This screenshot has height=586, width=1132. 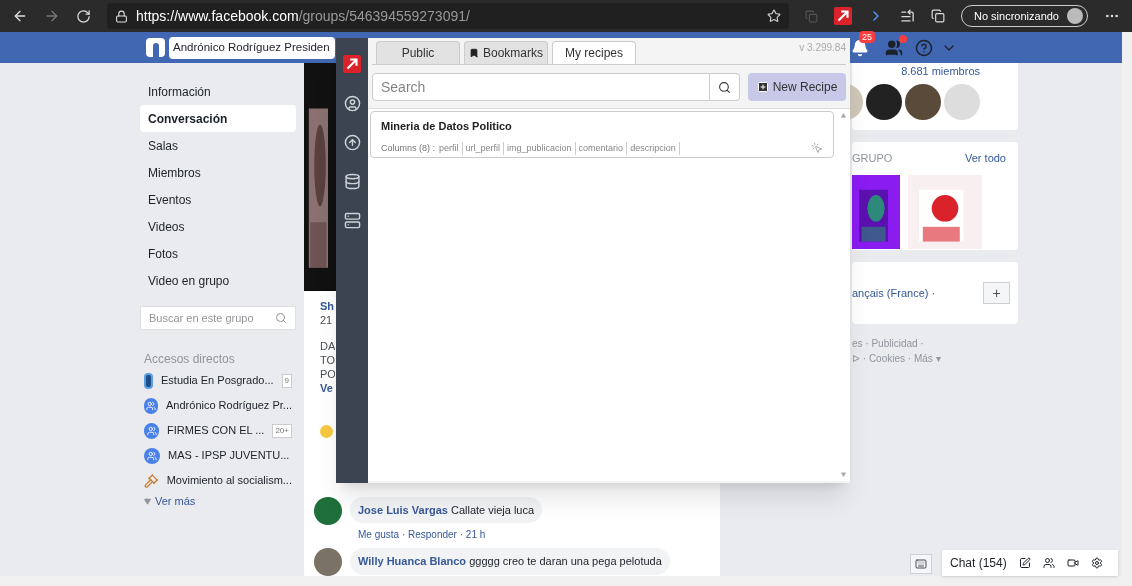 I want to click on nav-item: Conversación, so click(x=218, y=118).